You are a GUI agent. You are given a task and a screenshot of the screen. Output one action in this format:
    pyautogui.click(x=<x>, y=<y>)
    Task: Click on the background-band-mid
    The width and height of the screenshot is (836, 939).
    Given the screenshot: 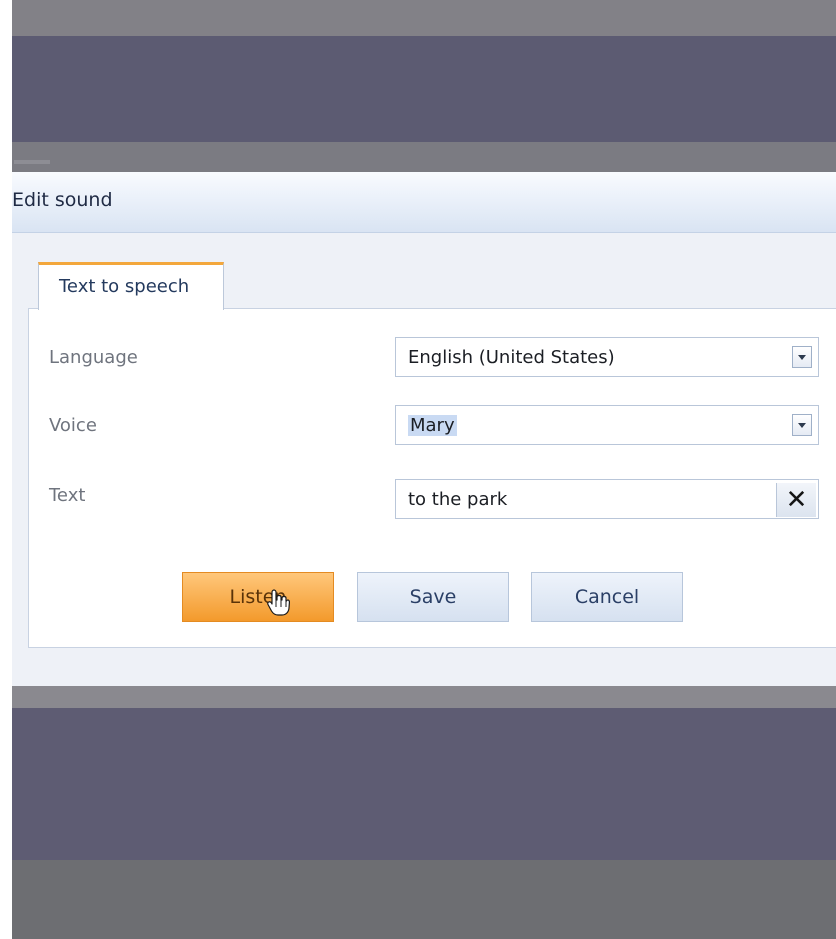 What is the action you would take?
    pyautogui.click(x=424, y=157)
    